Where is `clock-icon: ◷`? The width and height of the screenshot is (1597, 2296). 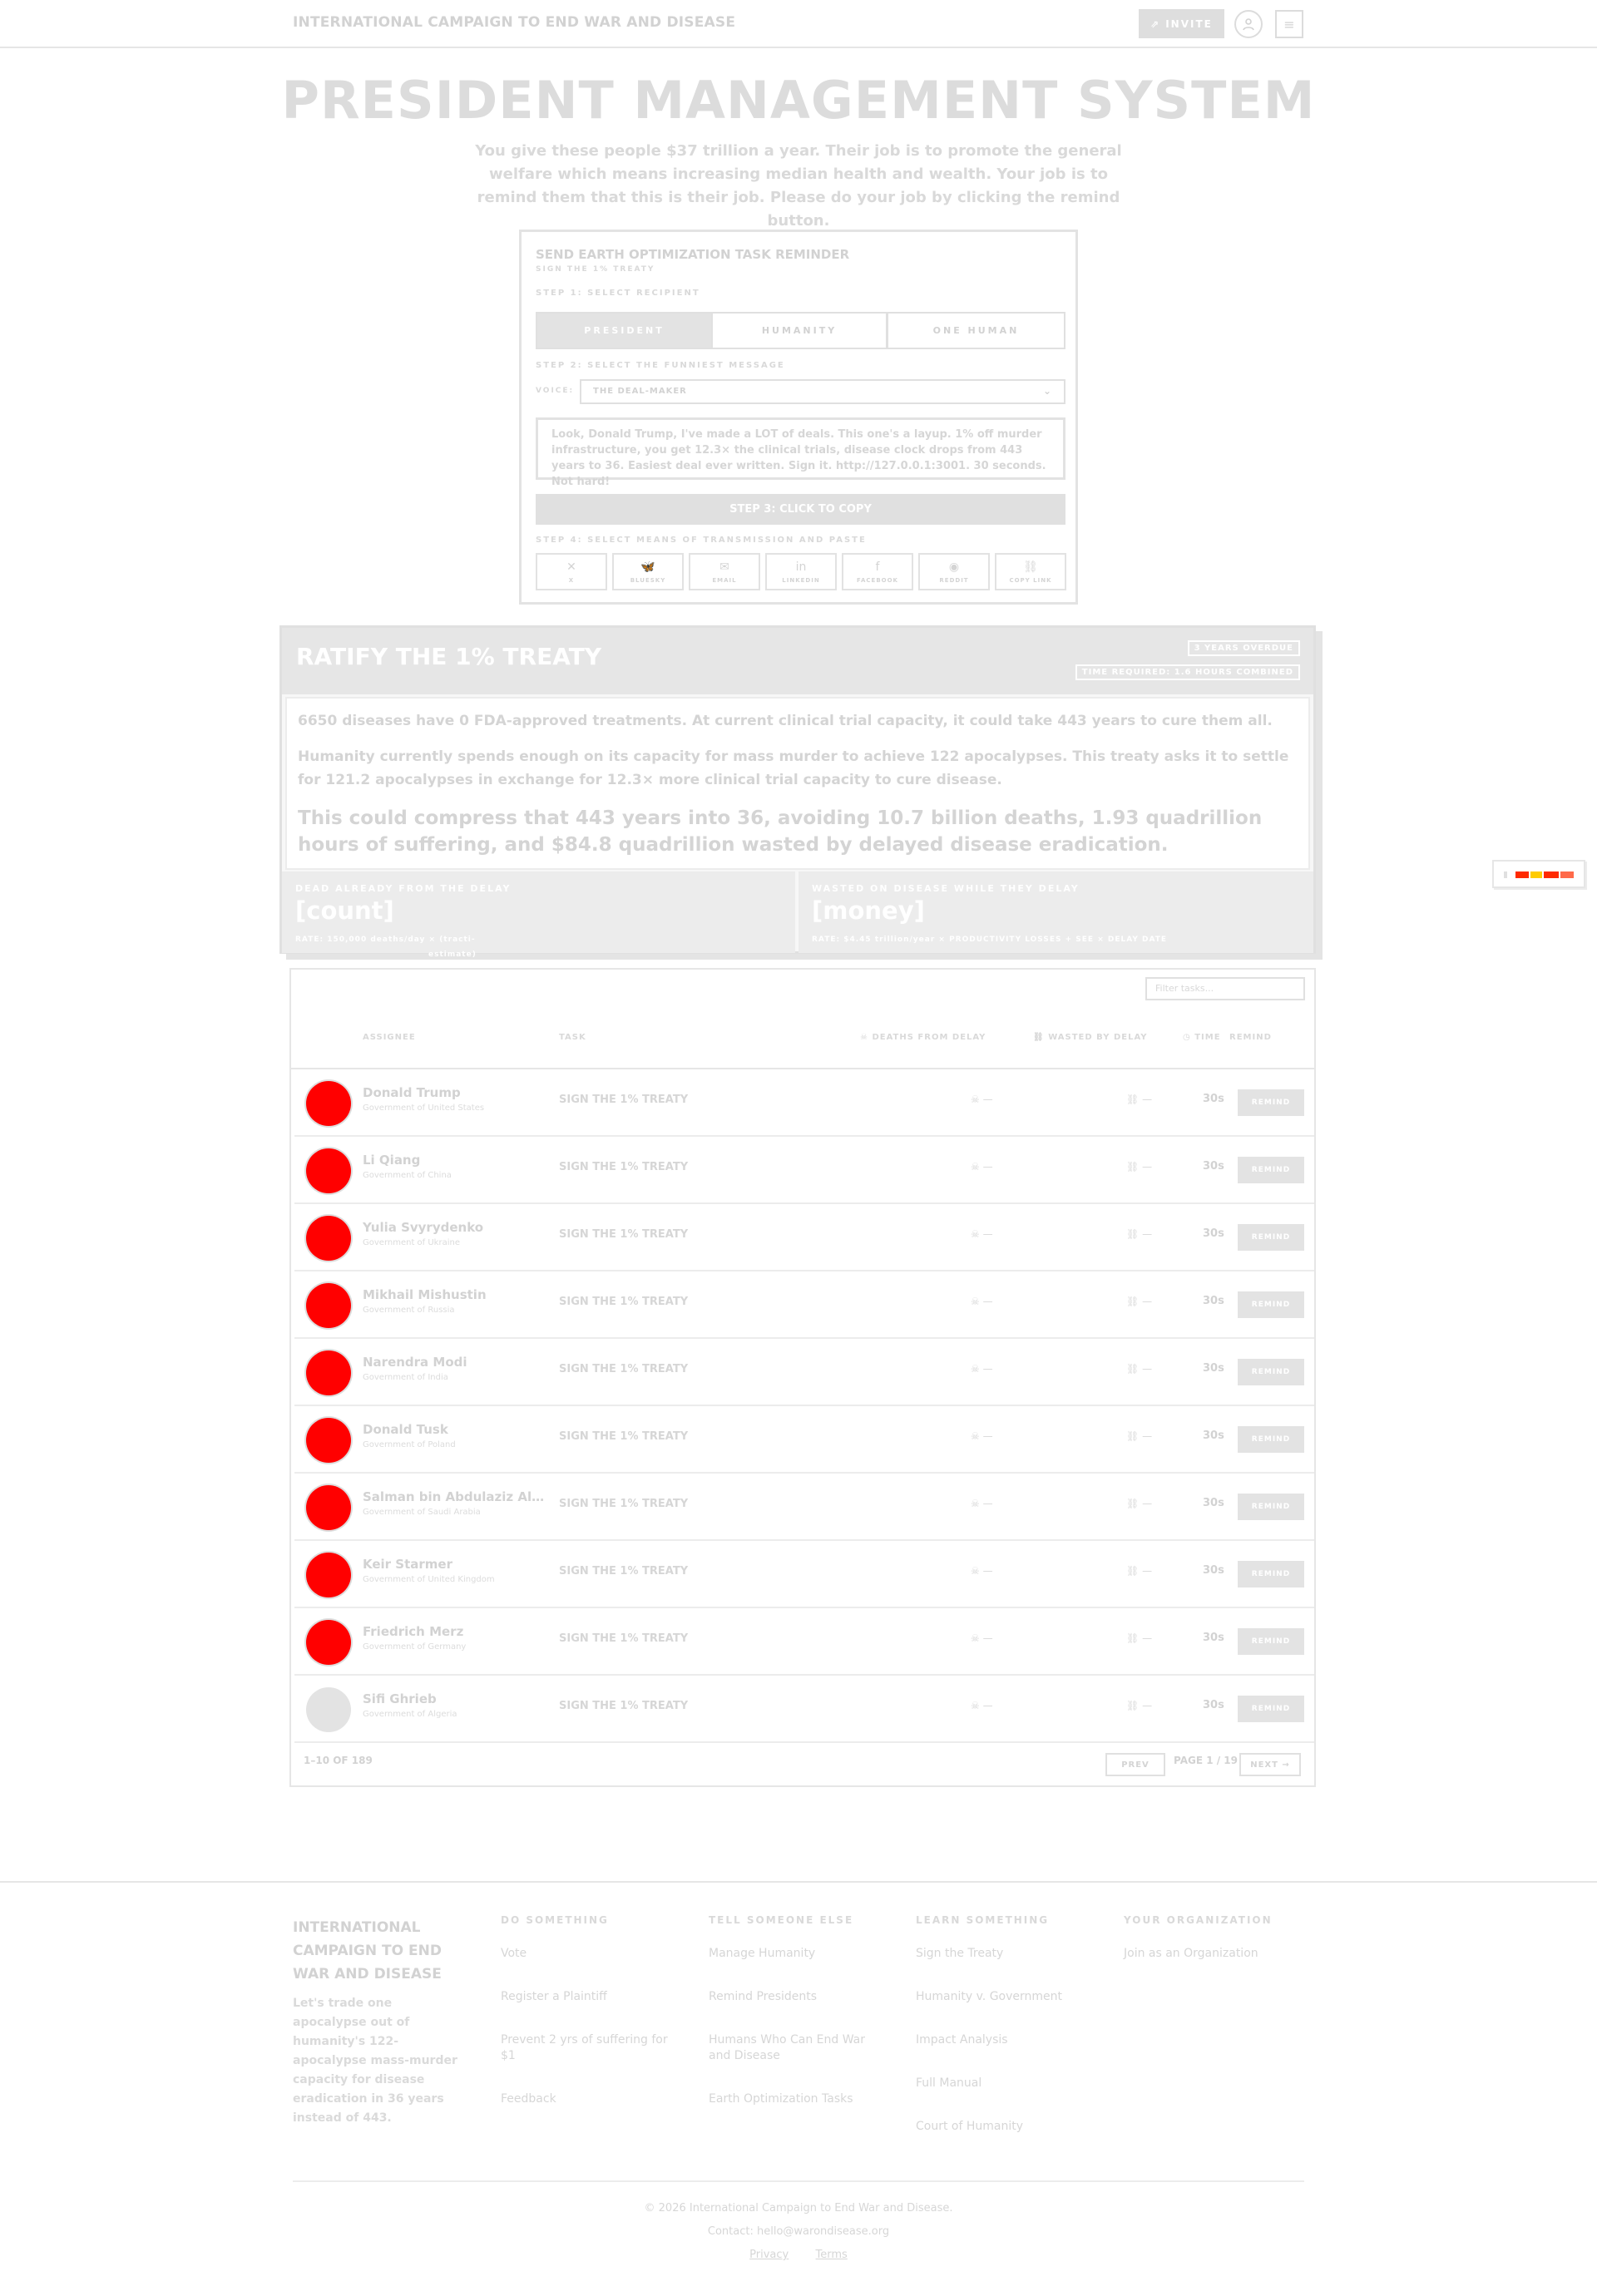
clock-icon: ◷ is located at coordinates (1189, 1037).